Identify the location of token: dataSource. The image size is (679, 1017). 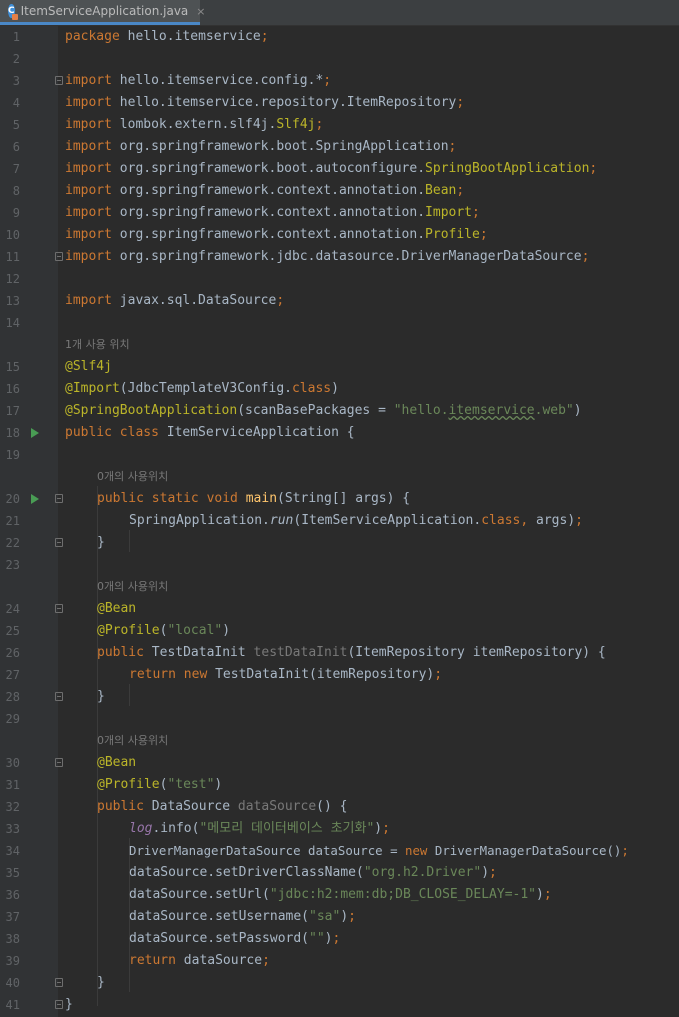
(219, 960).